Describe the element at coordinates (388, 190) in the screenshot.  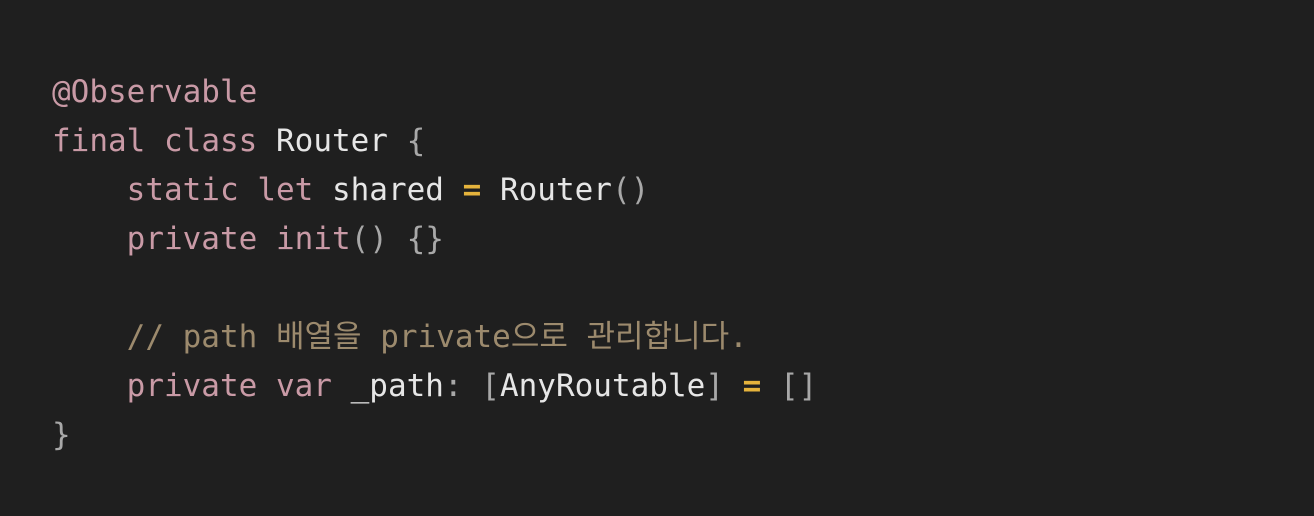
I see `identifier-token: shared` at that location.